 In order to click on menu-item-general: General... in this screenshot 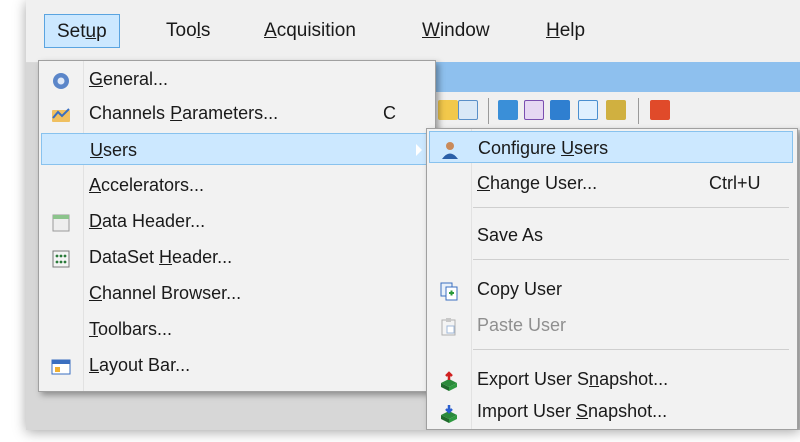, I will do `click(236, 79)`.